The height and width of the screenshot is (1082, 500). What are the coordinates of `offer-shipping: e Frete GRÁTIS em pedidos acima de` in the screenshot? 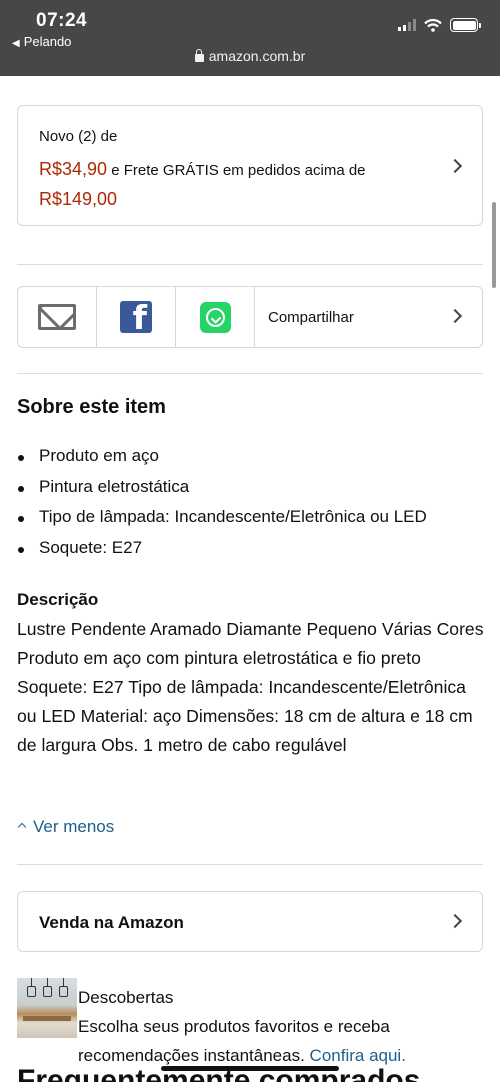 It's located at (238, 170).